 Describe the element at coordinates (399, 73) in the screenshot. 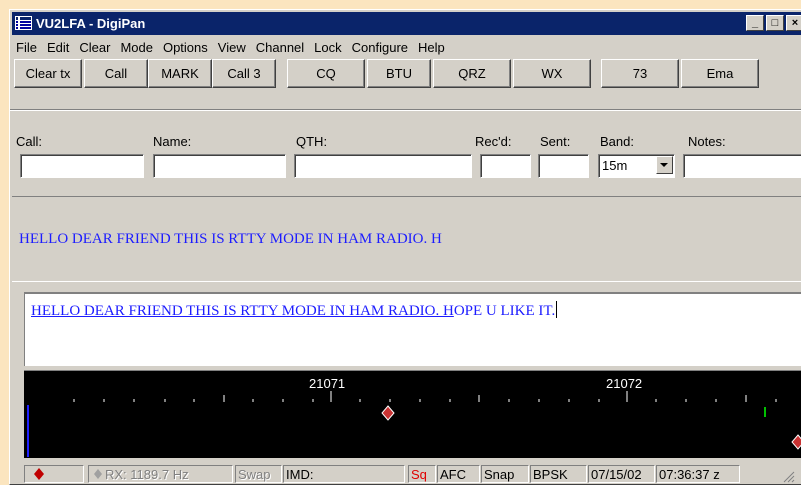

I see `btu-button: BTU` at that location.